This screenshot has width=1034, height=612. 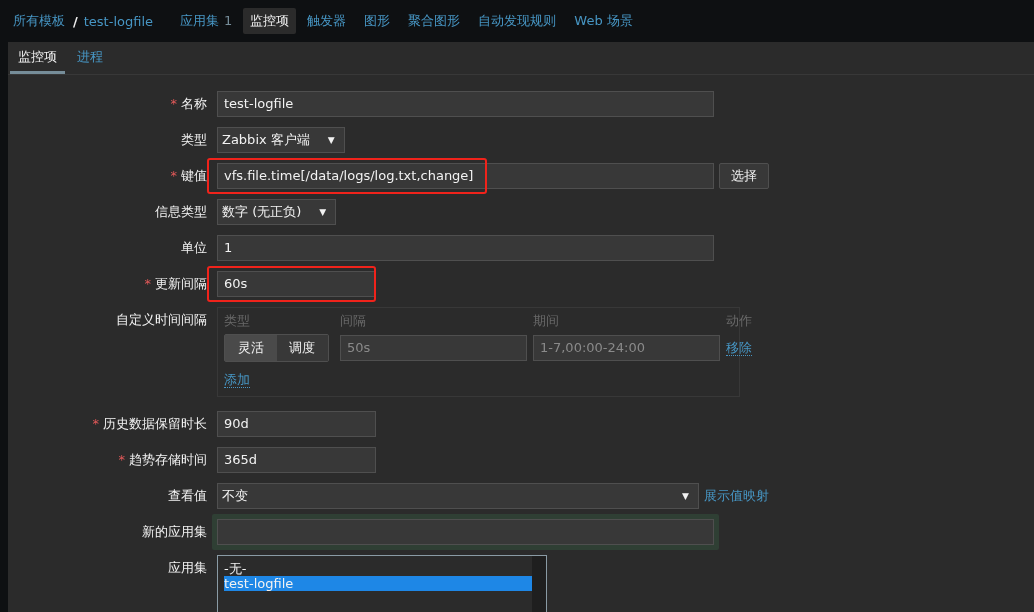 I want to click on select-button: 选择, so click(x=744, y=176).